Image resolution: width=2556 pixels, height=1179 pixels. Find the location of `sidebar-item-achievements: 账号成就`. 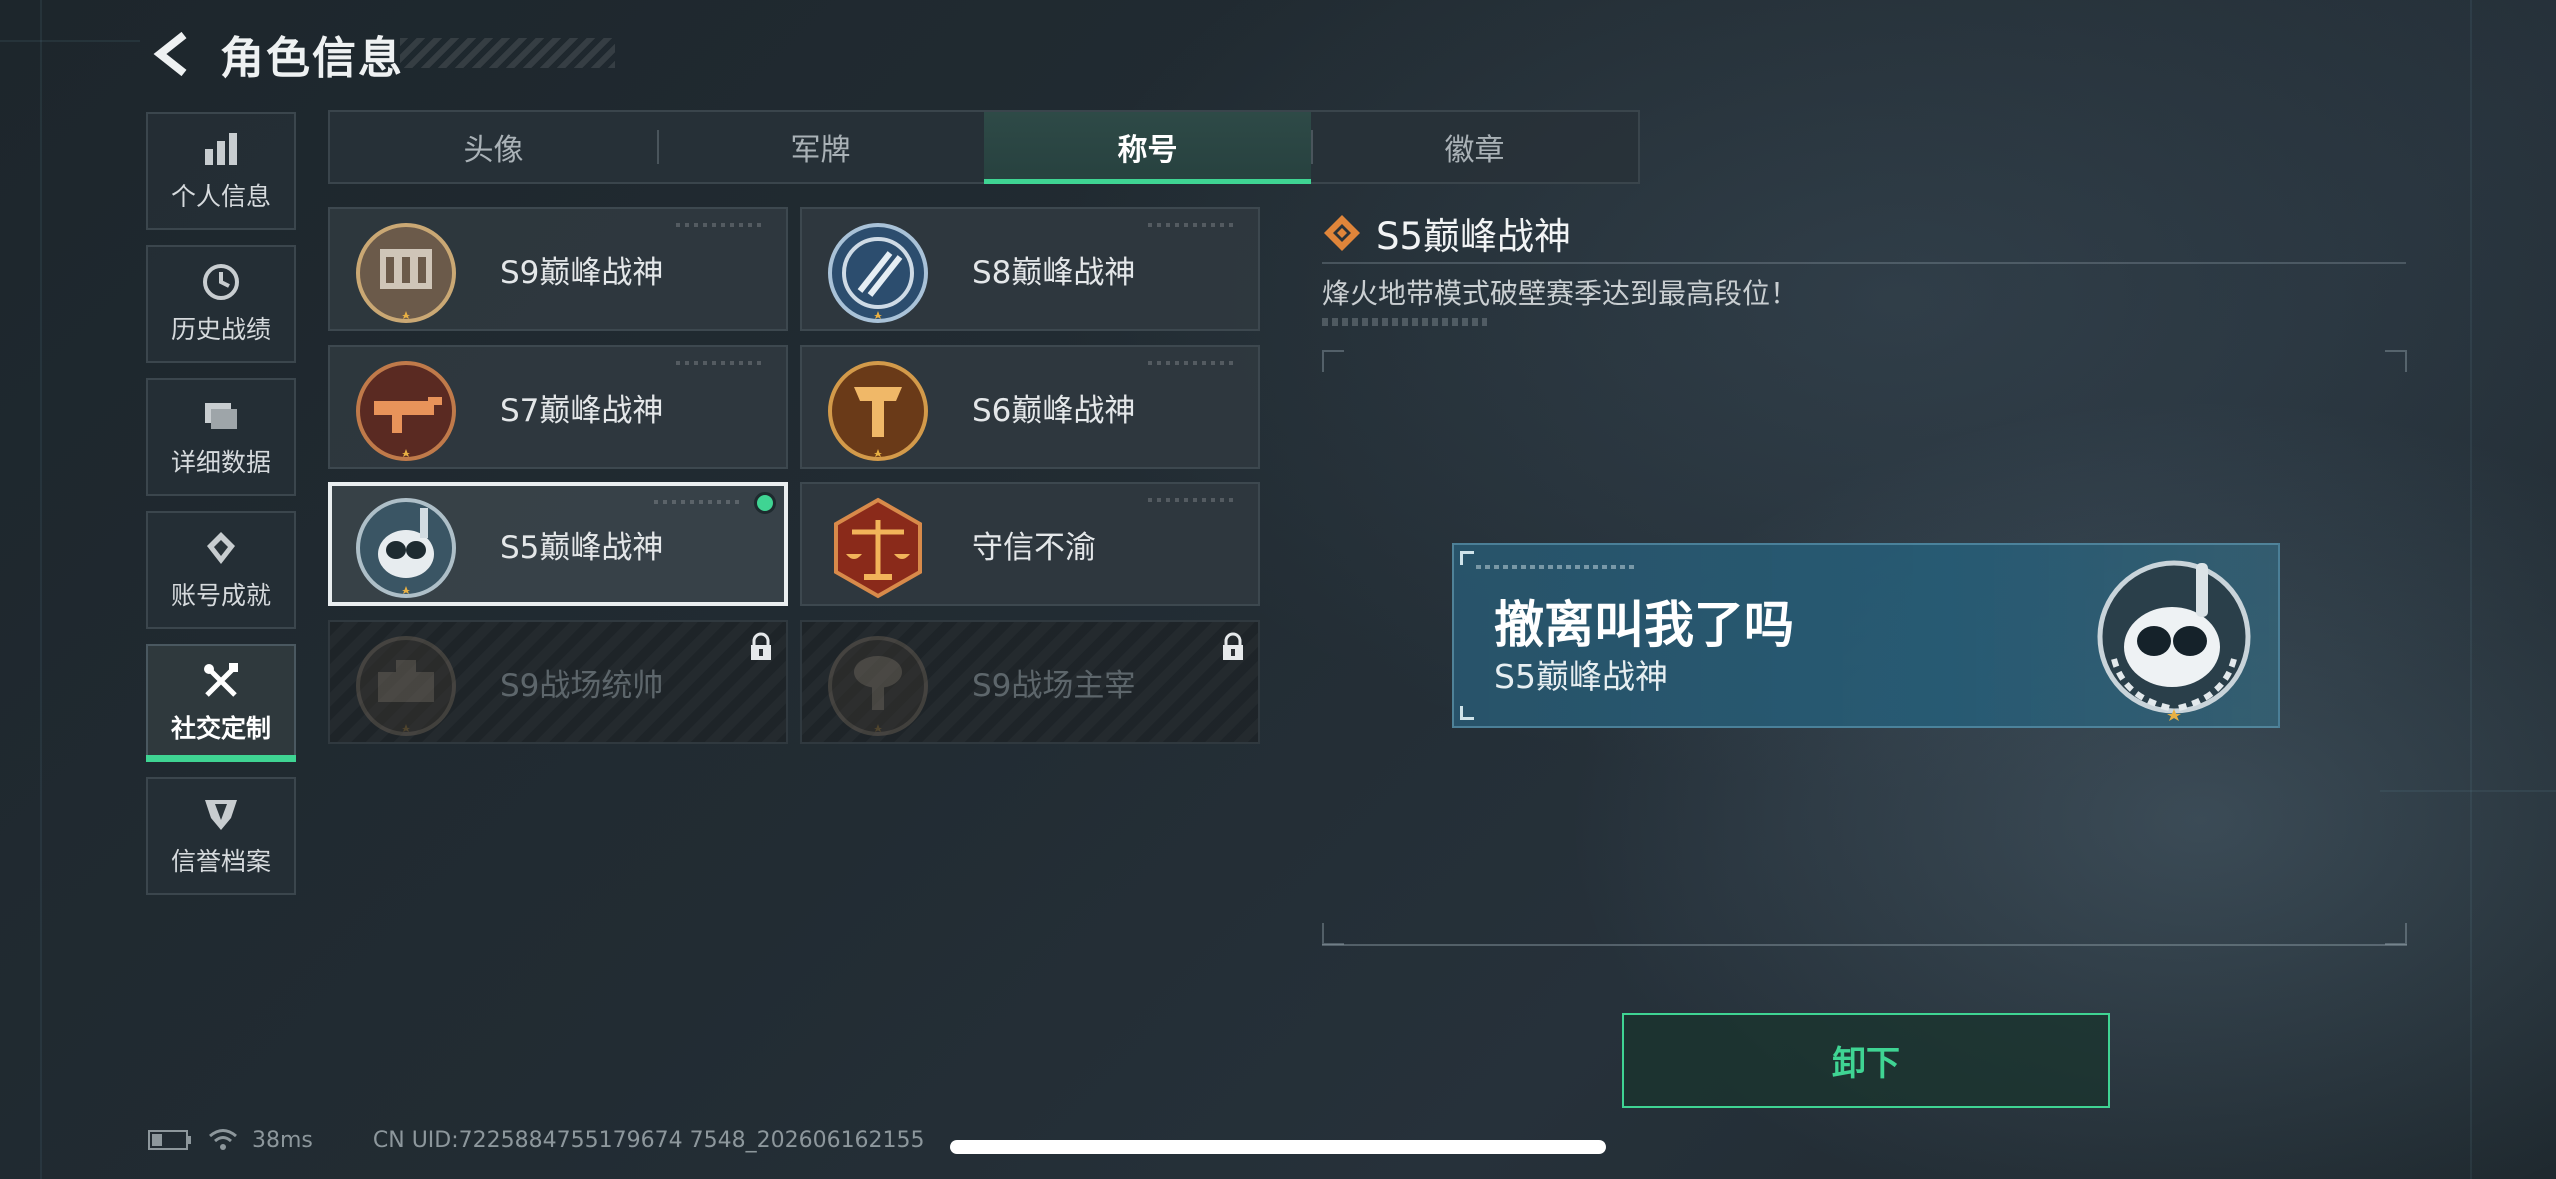

sidebar-item-achievements: 账号成就 is located at coordinates (221, 570).